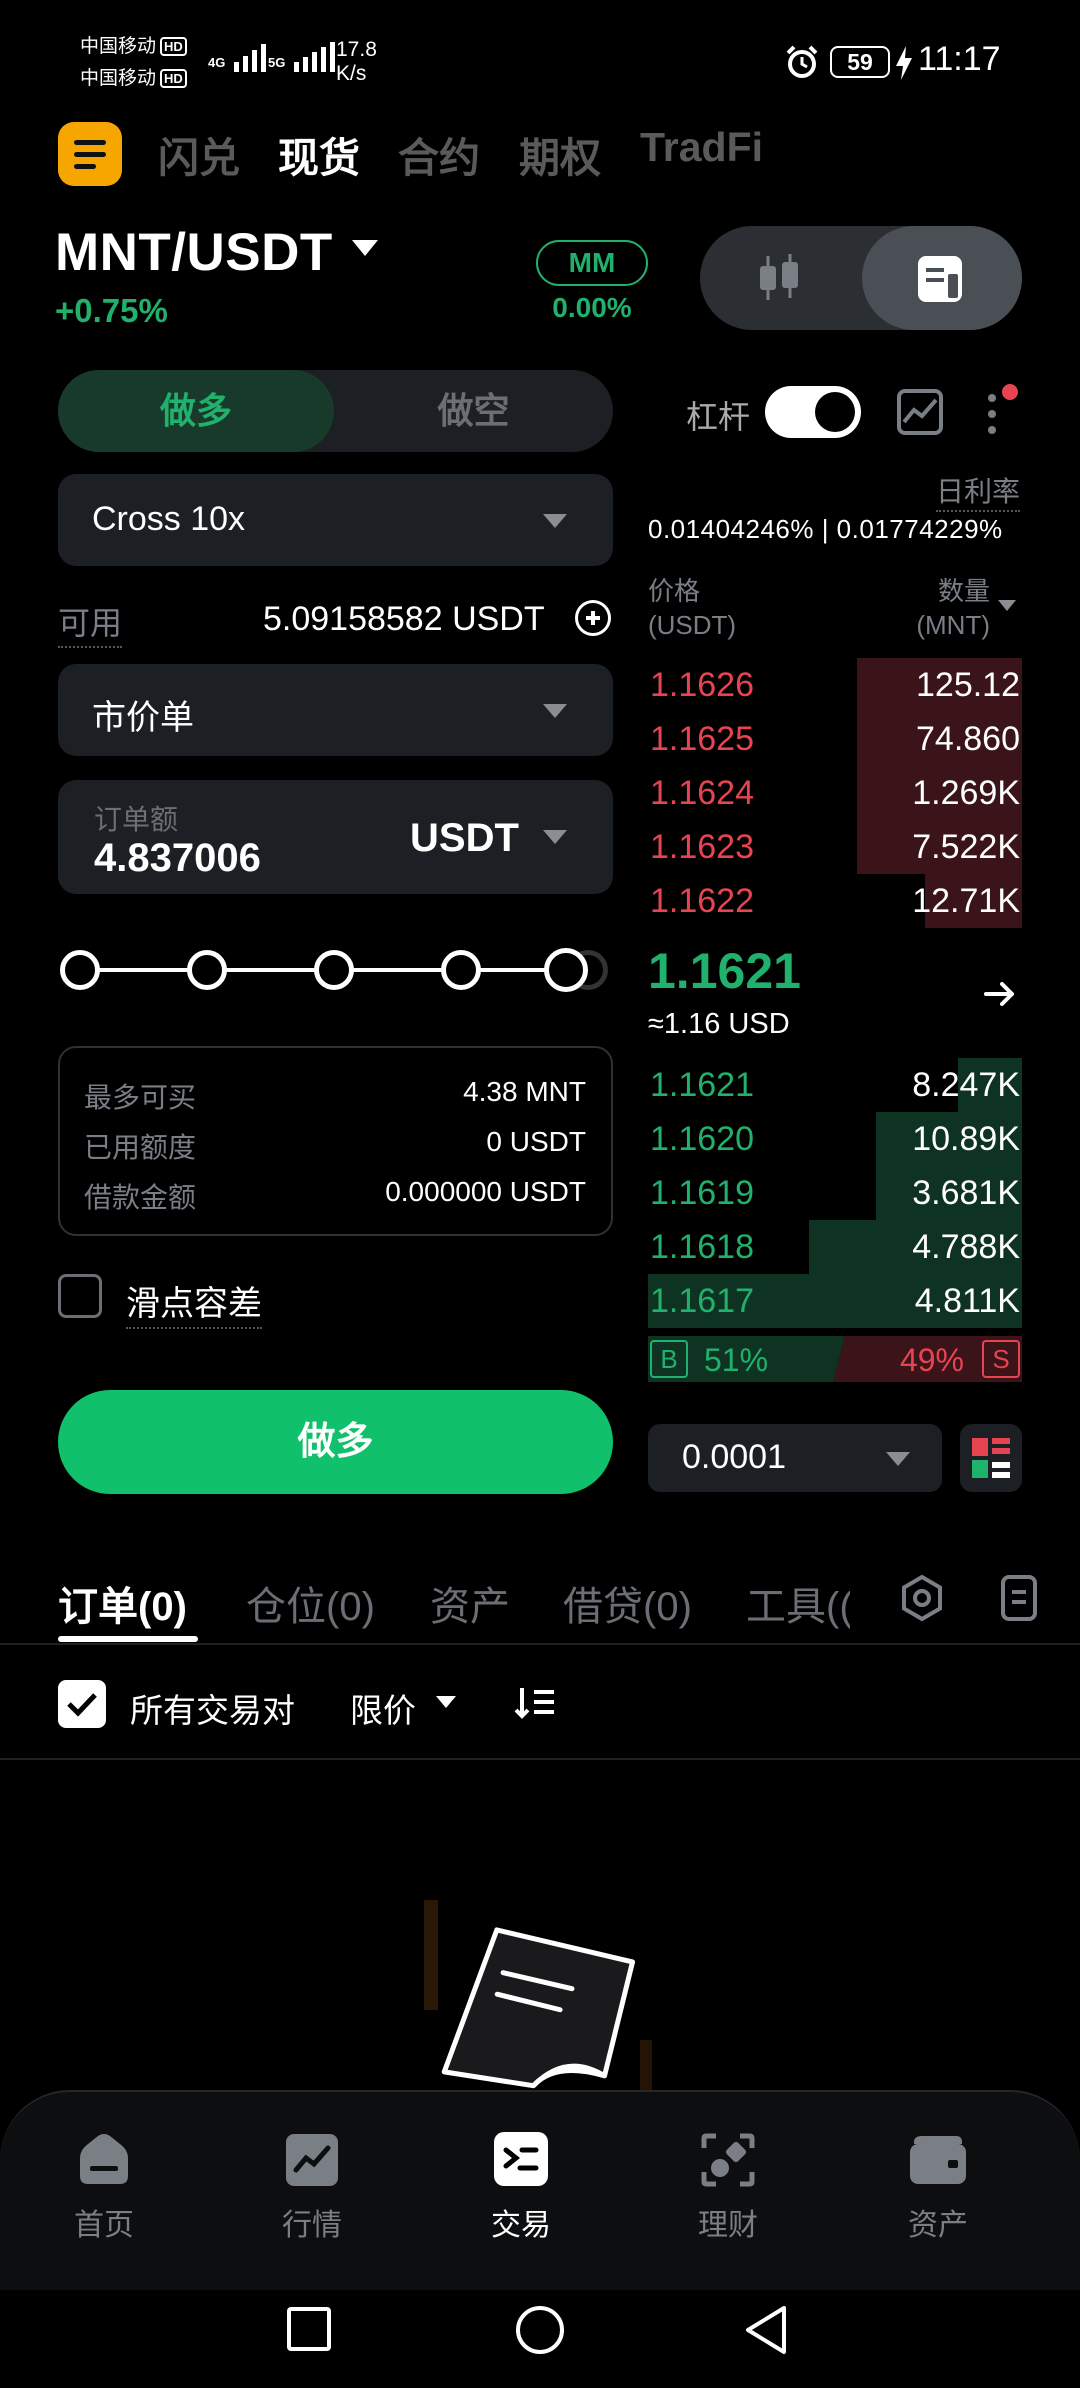  I want to click on bid-price: 1.1617, so click(702, 1301).